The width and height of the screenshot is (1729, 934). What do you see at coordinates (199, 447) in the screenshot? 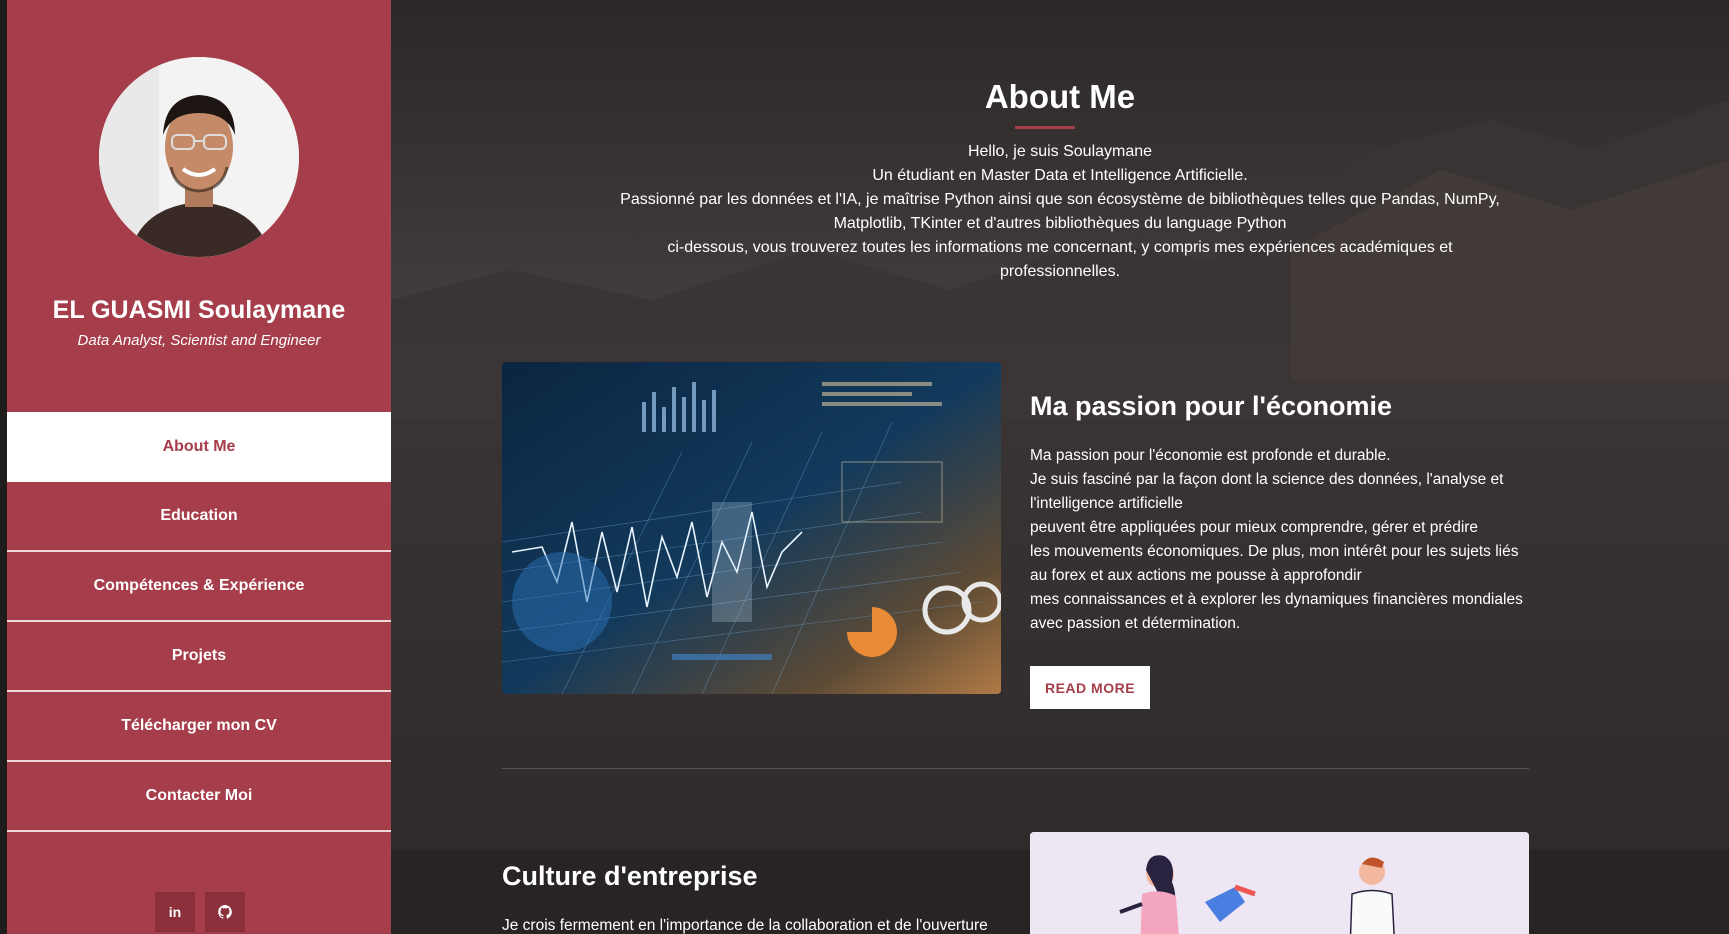
I see `nav-item-about-me: About Me` at bounding box center [199, 447].